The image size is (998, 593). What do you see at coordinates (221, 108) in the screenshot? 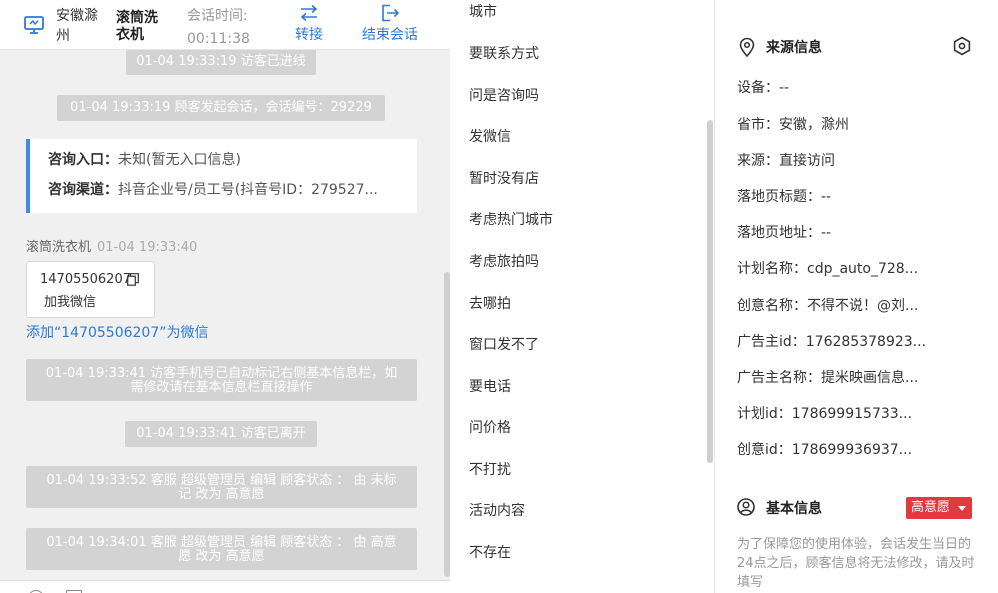
I see `system-message: 01-04 19:33:19 顾客发起会话，会话编号：29229` at bounding box center [221, 108].